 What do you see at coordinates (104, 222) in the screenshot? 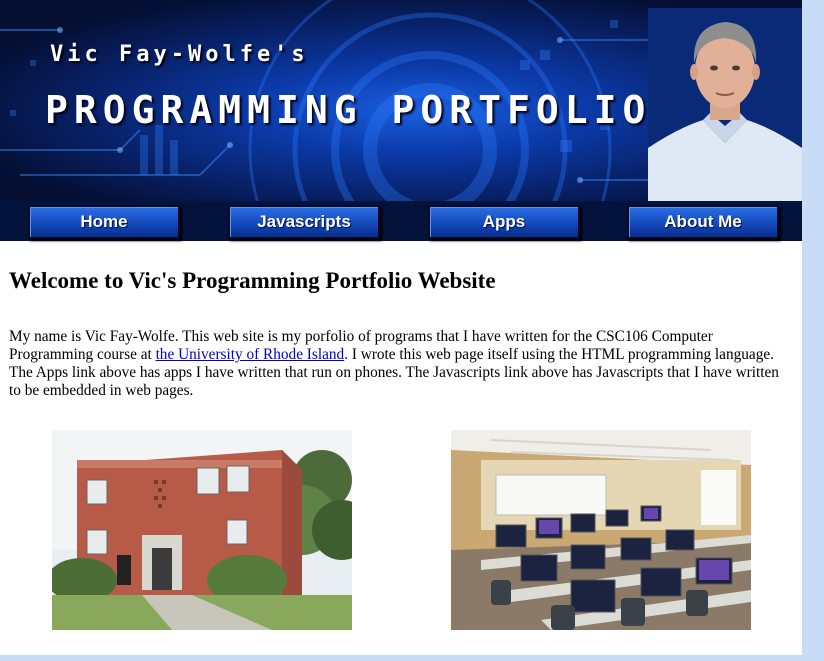
I see `nav-home-button: Home` at bounding box center [104, 222].